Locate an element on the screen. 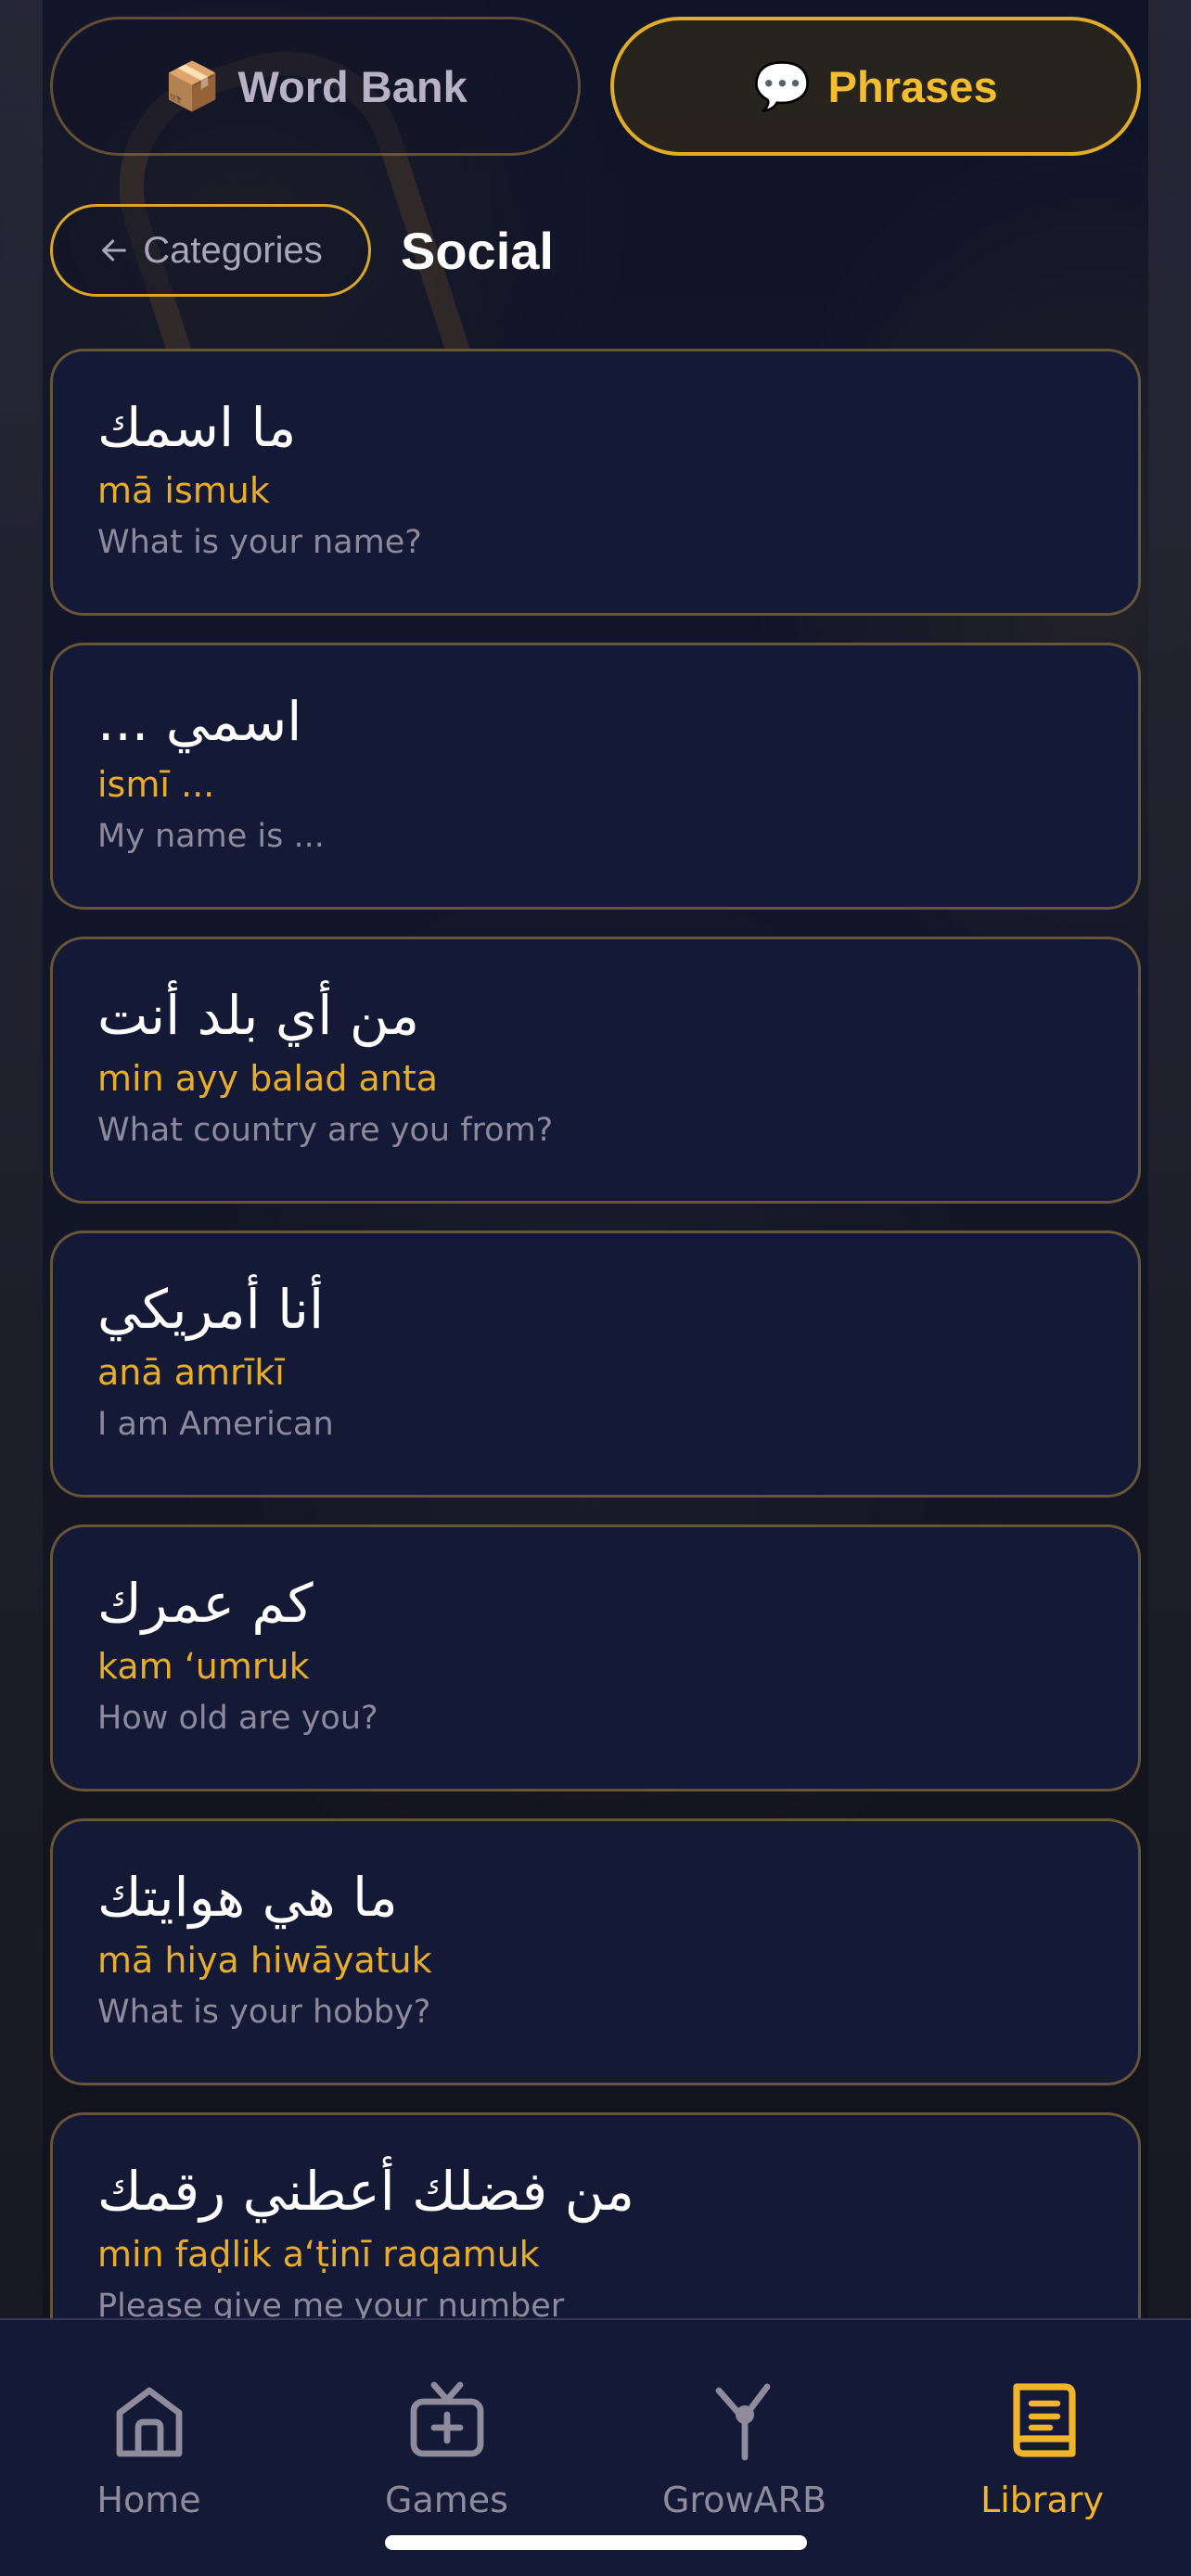 The image size is (1191, 2576). english-translation: I am American is located at coordinates (215, 1424).